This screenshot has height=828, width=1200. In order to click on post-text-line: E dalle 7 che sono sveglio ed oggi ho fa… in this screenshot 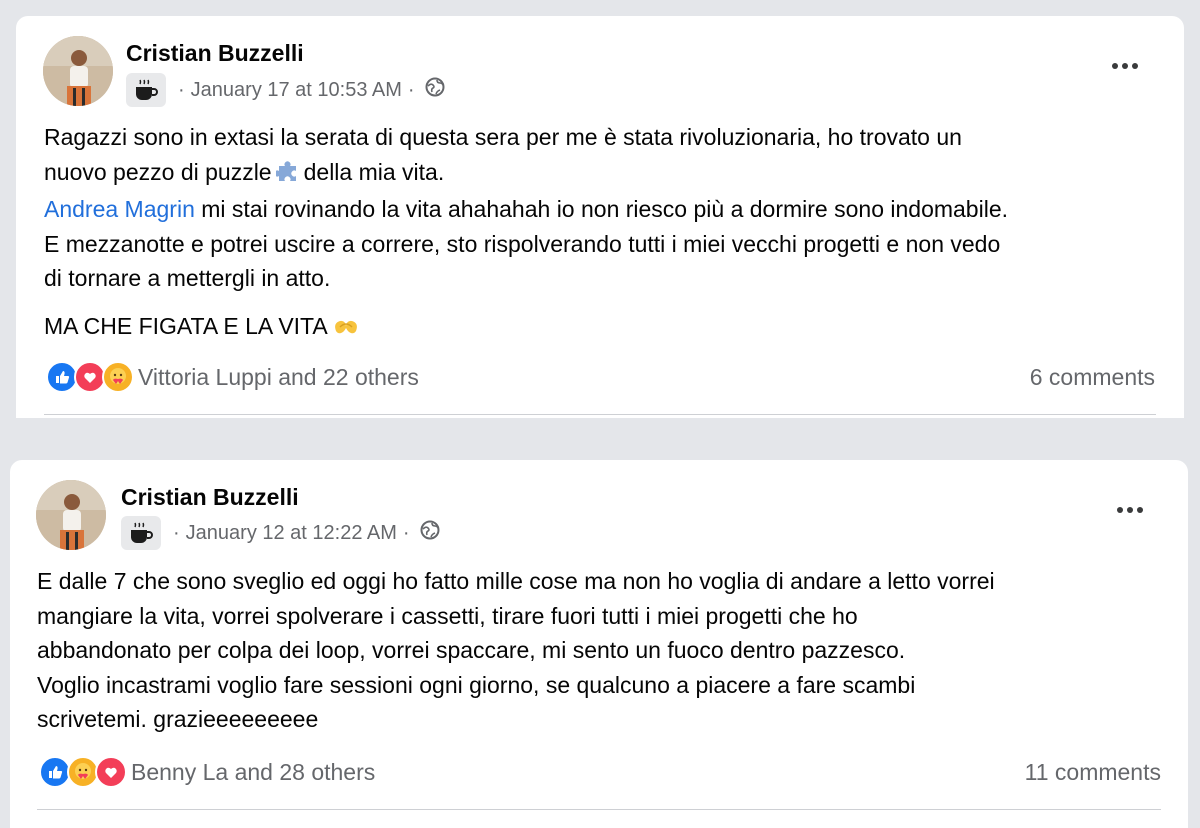, I will do `click(516, 581)`.